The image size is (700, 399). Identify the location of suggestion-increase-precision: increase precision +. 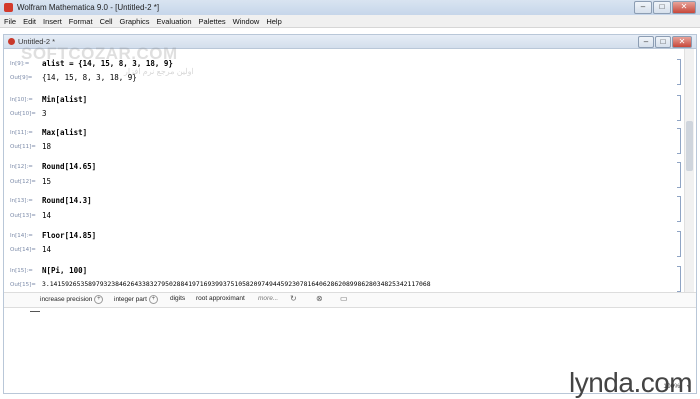
(72, 299).